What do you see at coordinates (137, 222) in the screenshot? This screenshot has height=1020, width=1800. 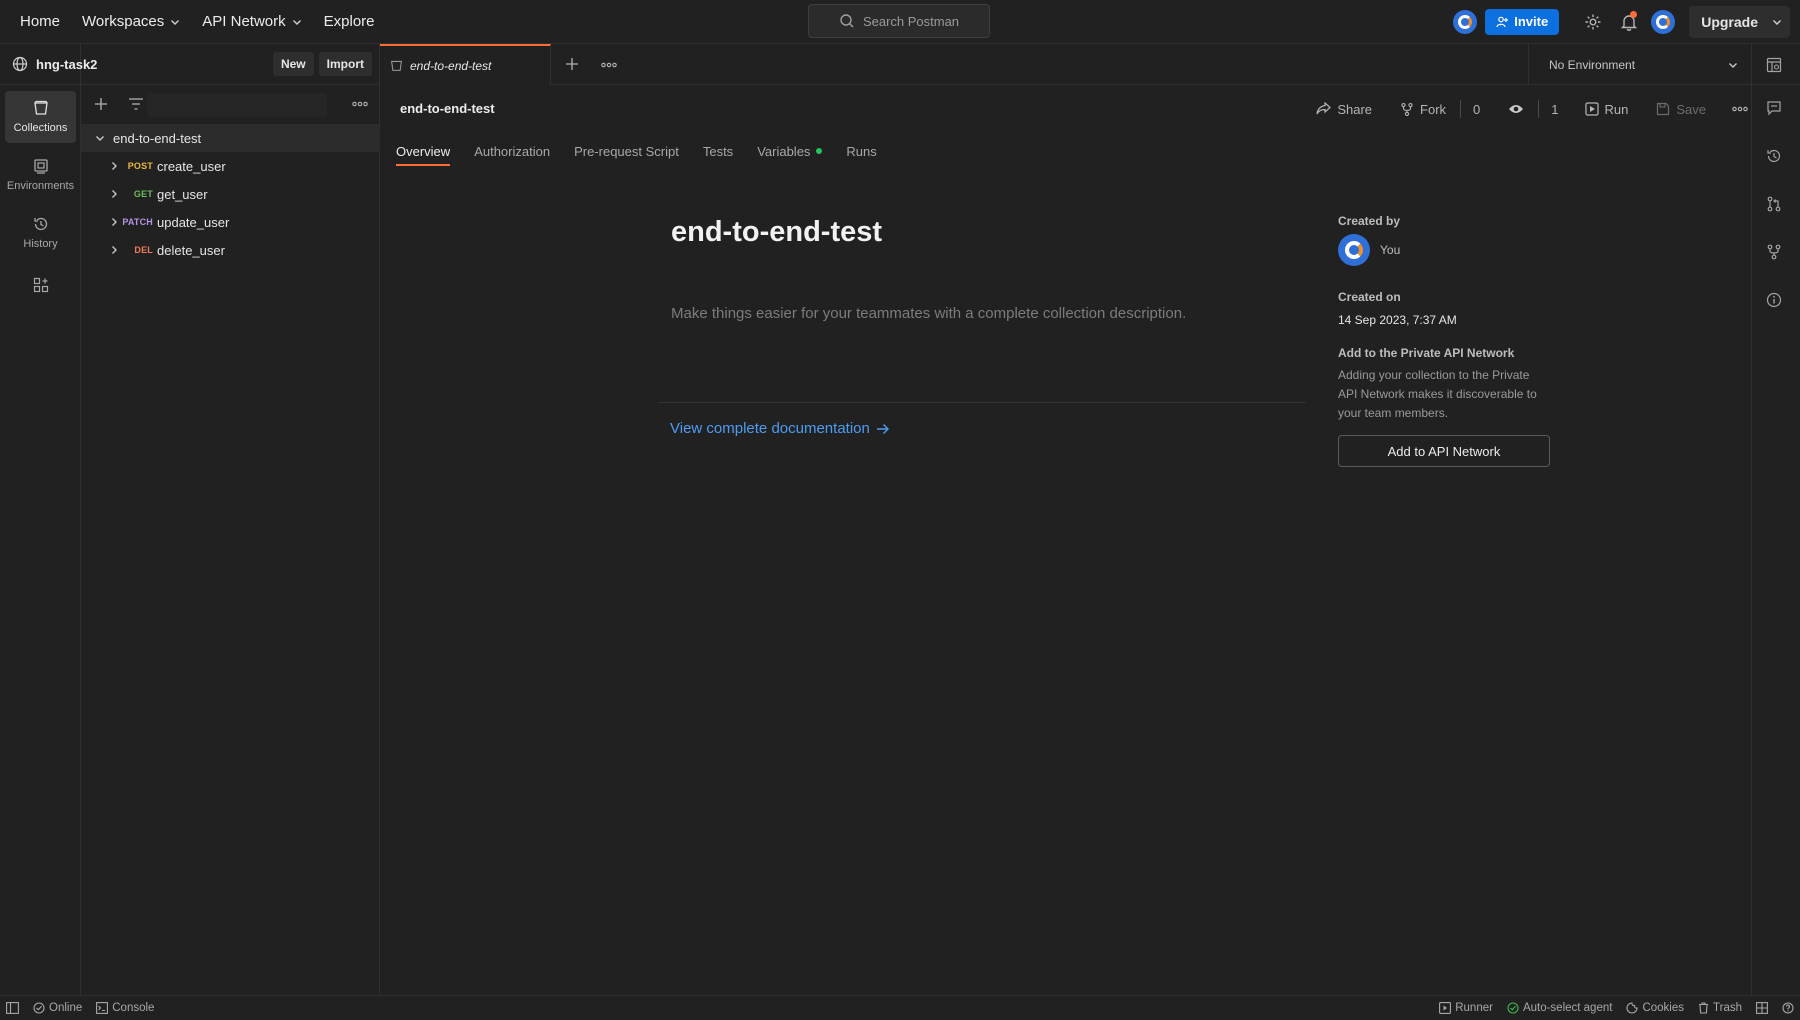 I see `method-badge-patch: PATCH` at bounding box center [137, 222].